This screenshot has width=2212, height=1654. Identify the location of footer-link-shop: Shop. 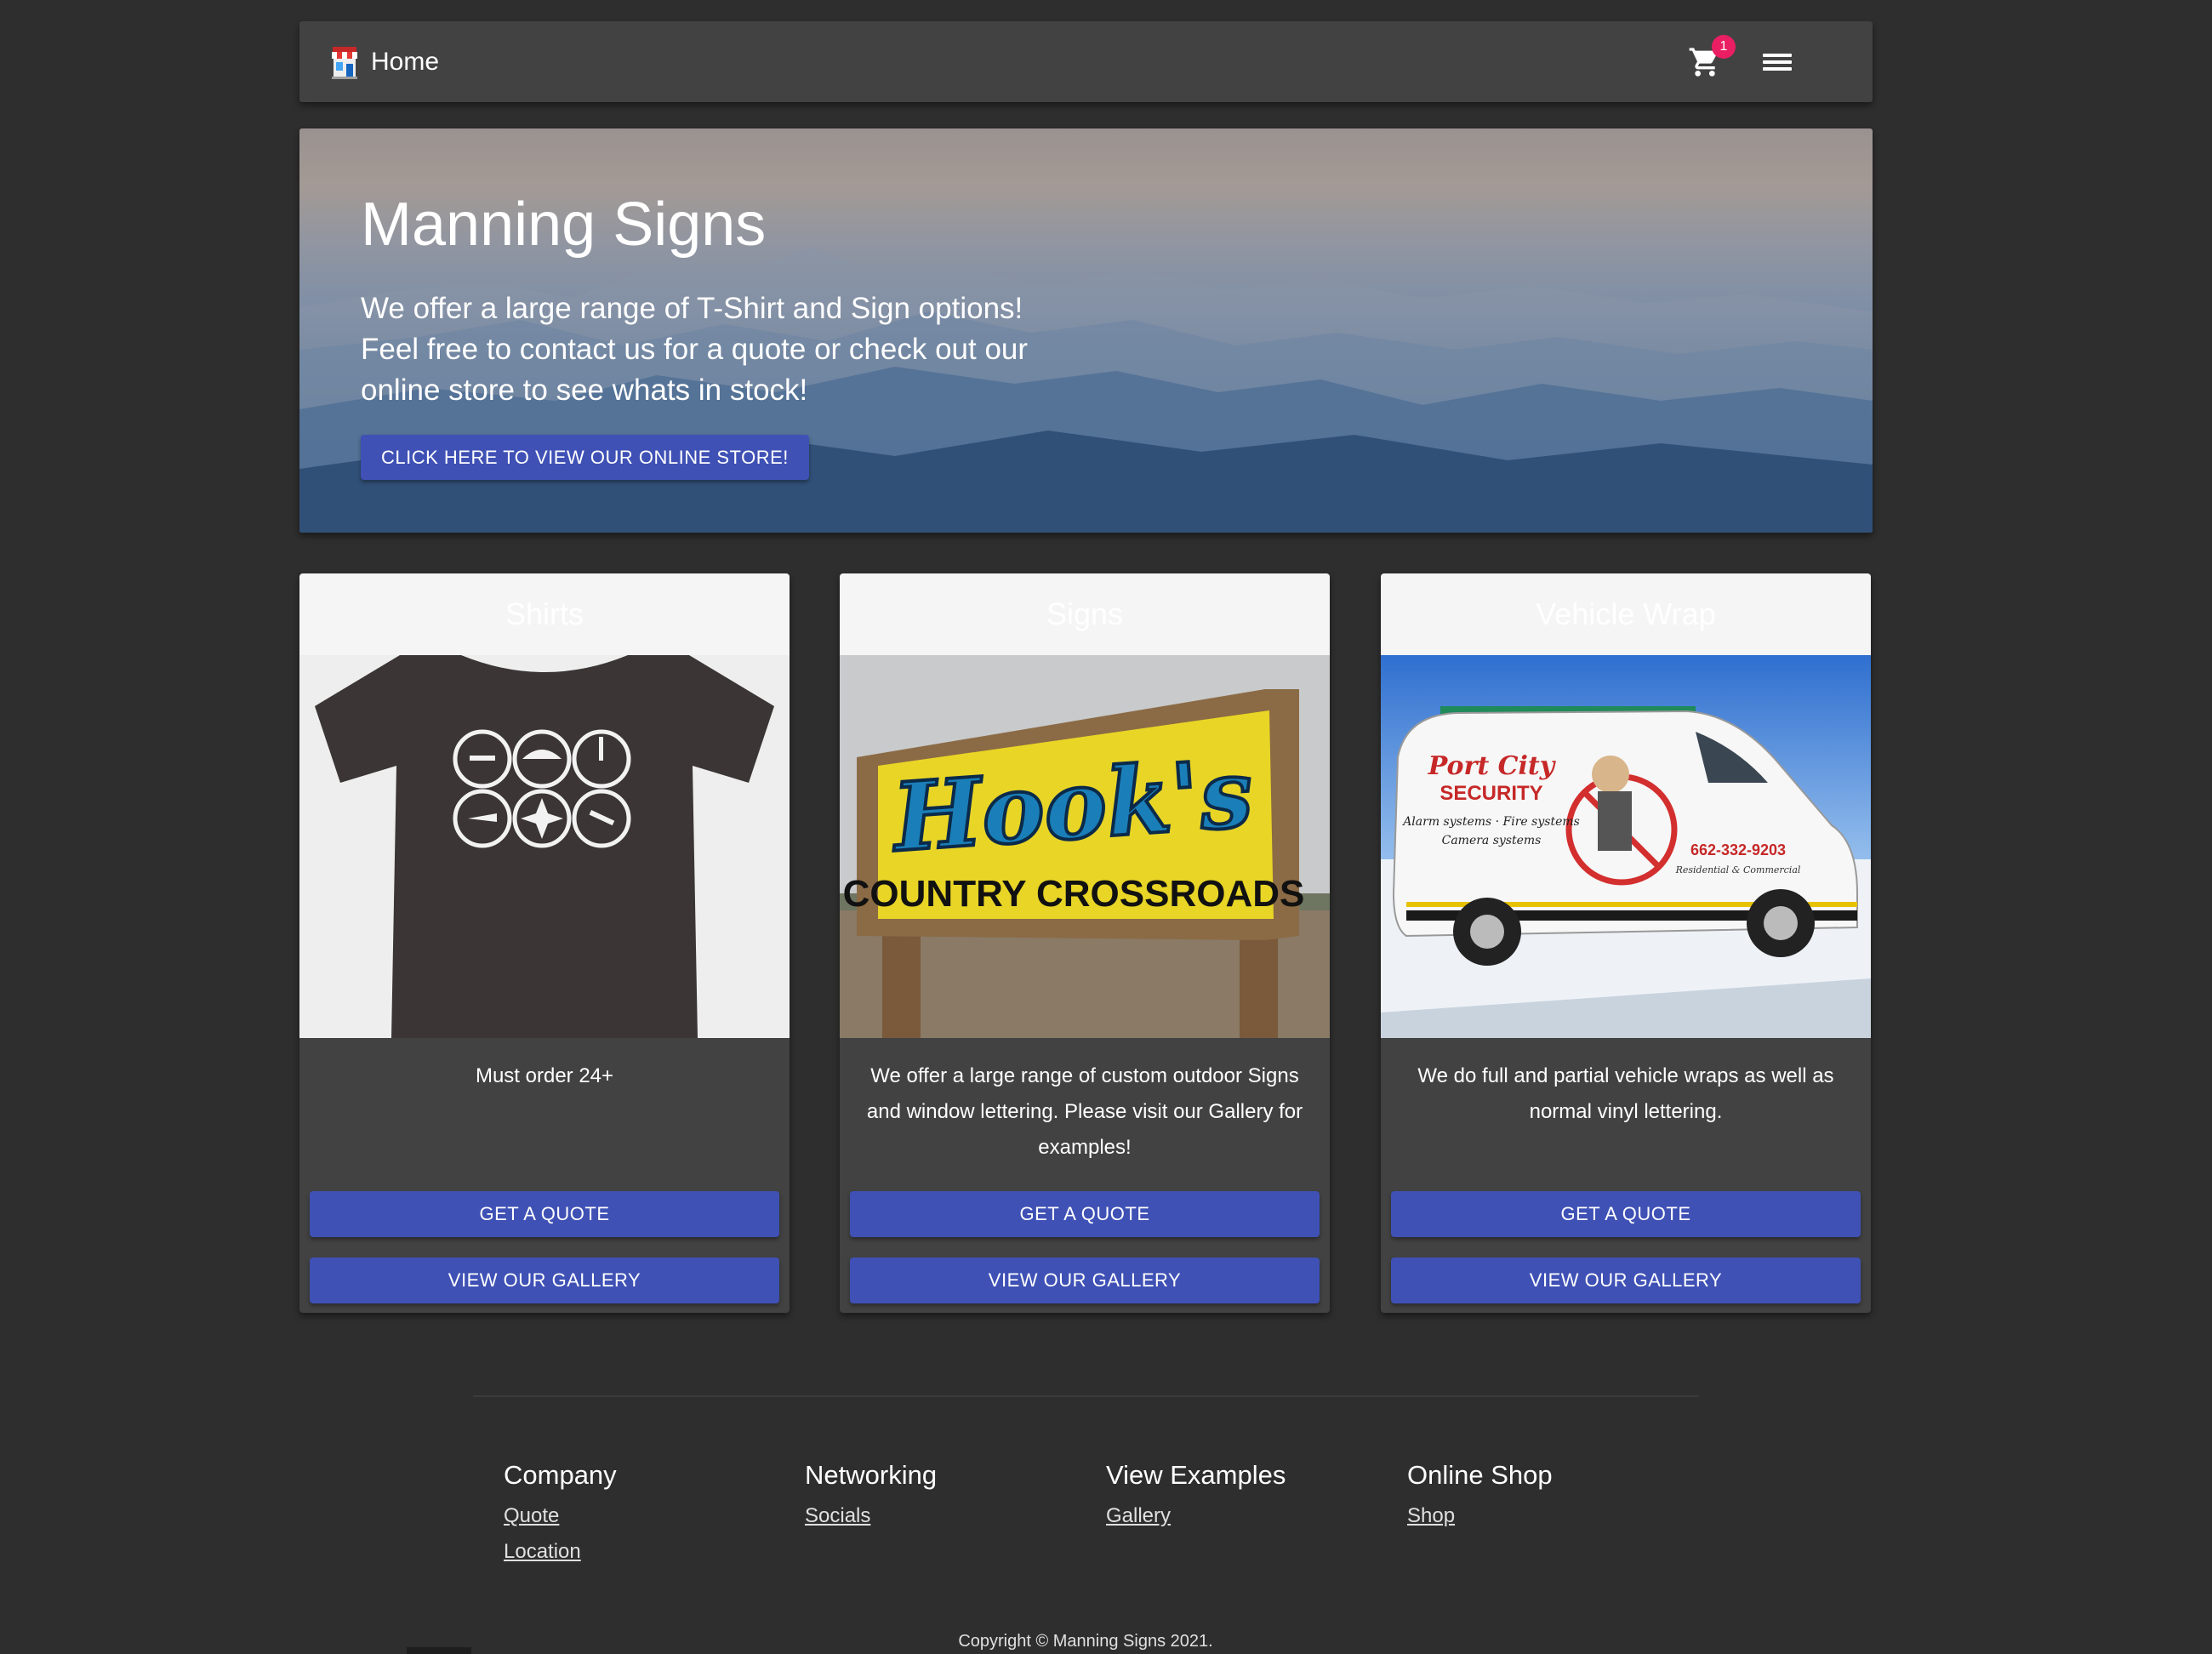
(1480, 1516).